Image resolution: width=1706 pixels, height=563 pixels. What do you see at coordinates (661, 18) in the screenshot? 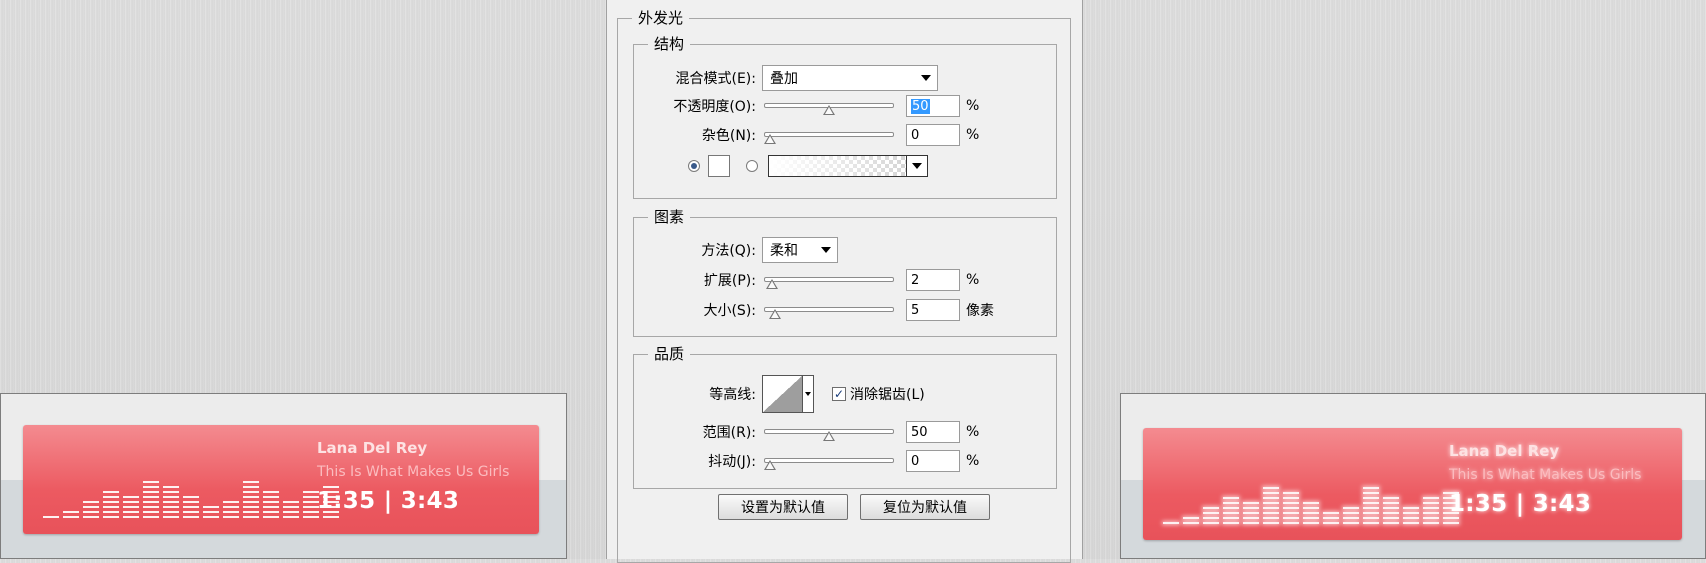
I see `section-title: 外发光` at bounding box center [661, 18].